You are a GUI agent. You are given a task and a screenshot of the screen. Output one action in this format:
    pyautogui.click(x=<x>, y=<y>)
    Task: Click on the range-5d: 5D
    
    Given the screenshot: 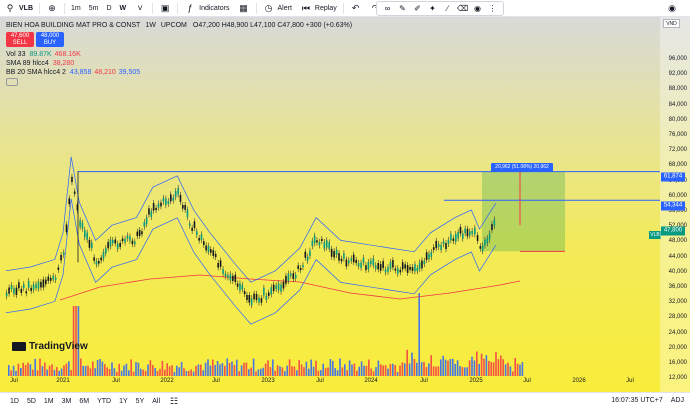 What is the action you would take?
    pyautogui.click(x=31, y=401)
    